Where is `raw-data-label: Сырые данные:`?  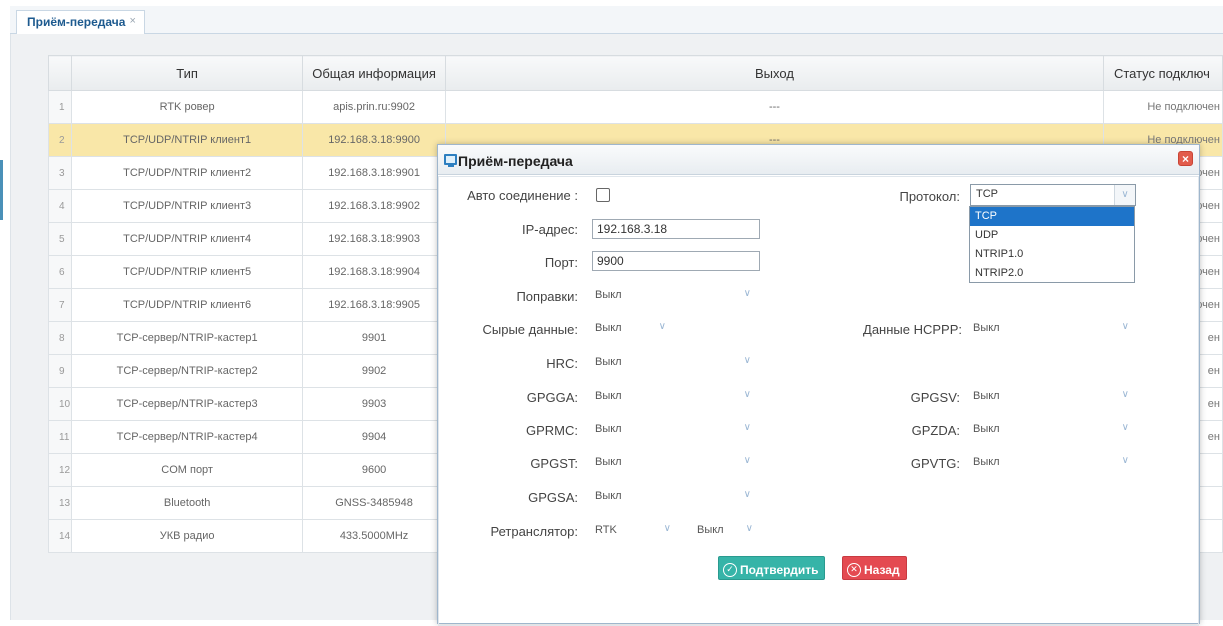
raw-data-label: Сырые данные: is located at coordinates (530, 329).